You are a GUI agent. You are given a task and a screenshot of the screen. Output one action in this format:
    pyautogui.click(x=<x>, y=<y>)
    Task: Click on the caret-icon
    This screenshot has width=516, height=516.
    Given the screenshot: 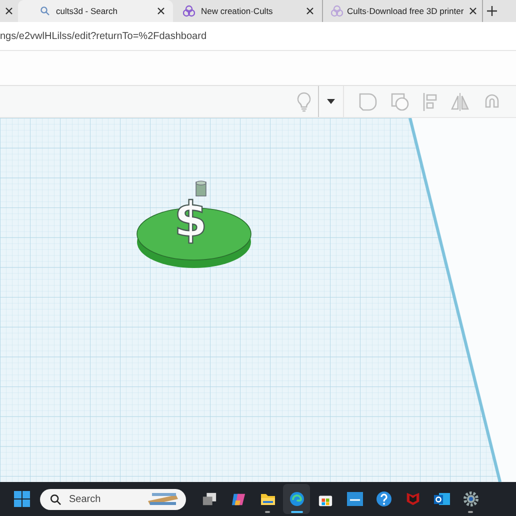 What is the action you would take?
    pyautogui.click(x=331, y=101)
    